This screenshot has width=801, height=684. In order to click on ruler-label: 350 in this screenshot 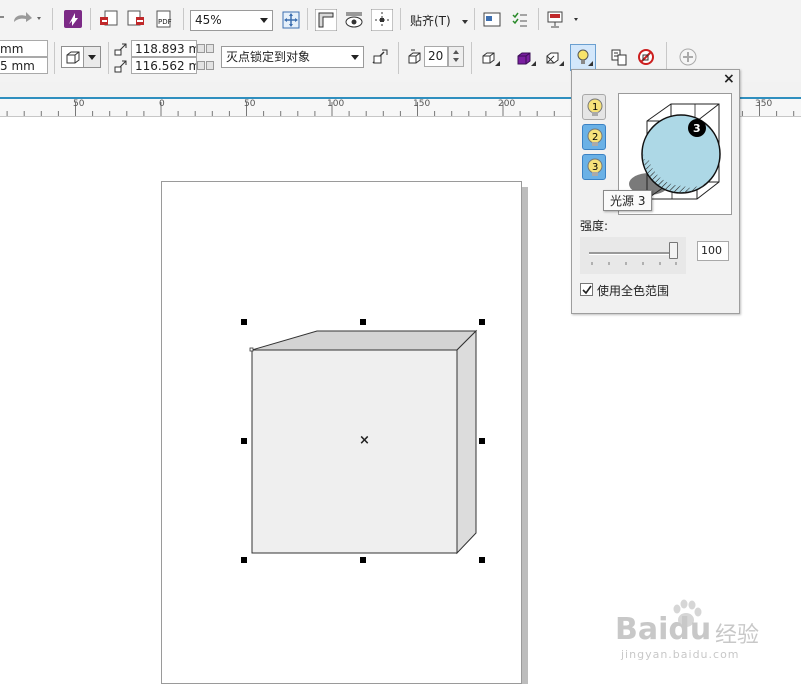, I will do `click(764, 104)`.